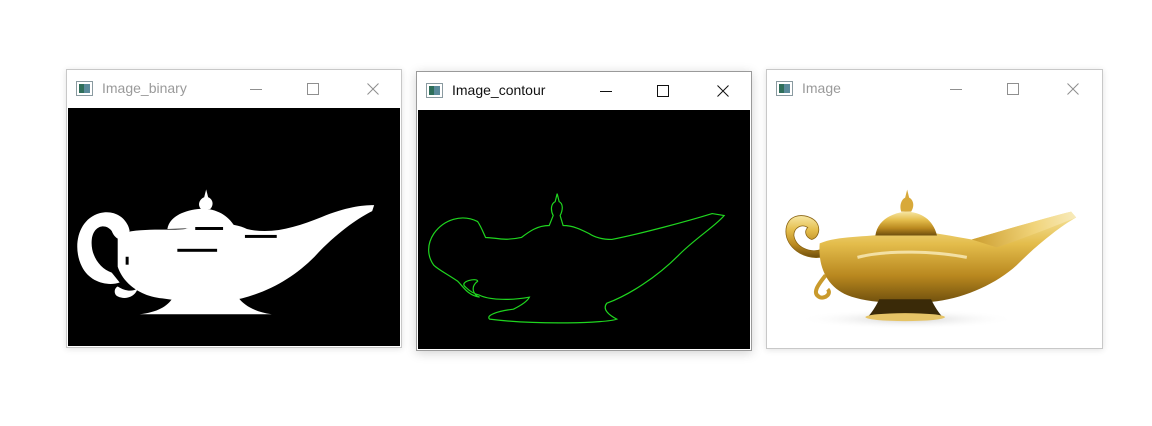 The image size is (1152, 426). What do you see at coordinates (144, 88) in the screenshot?
I see `window-title: Image_binary` at bounding box center [144, 88].